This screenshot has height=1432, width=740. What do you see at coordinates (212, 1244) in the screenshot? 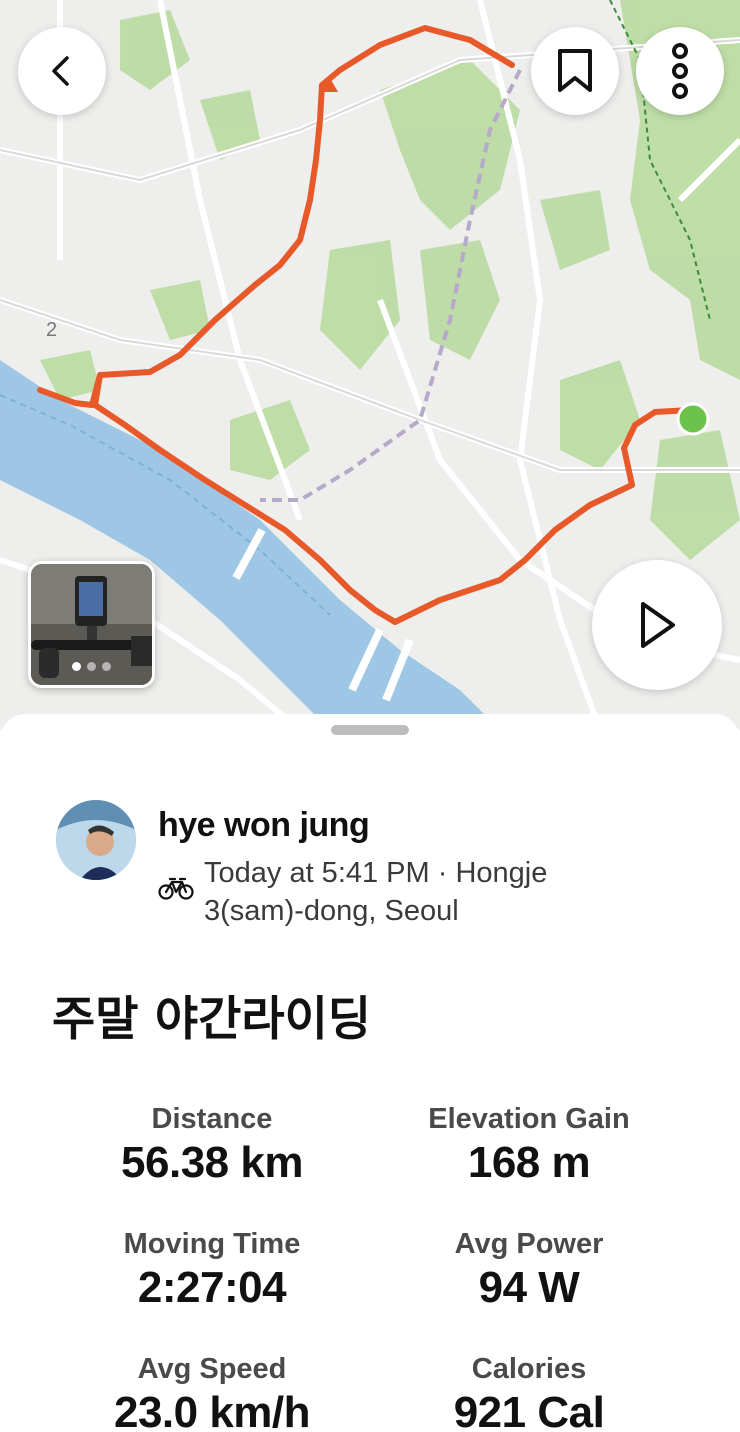
I see `stat-label: Moving Time` at bounding box center [212, 1244].